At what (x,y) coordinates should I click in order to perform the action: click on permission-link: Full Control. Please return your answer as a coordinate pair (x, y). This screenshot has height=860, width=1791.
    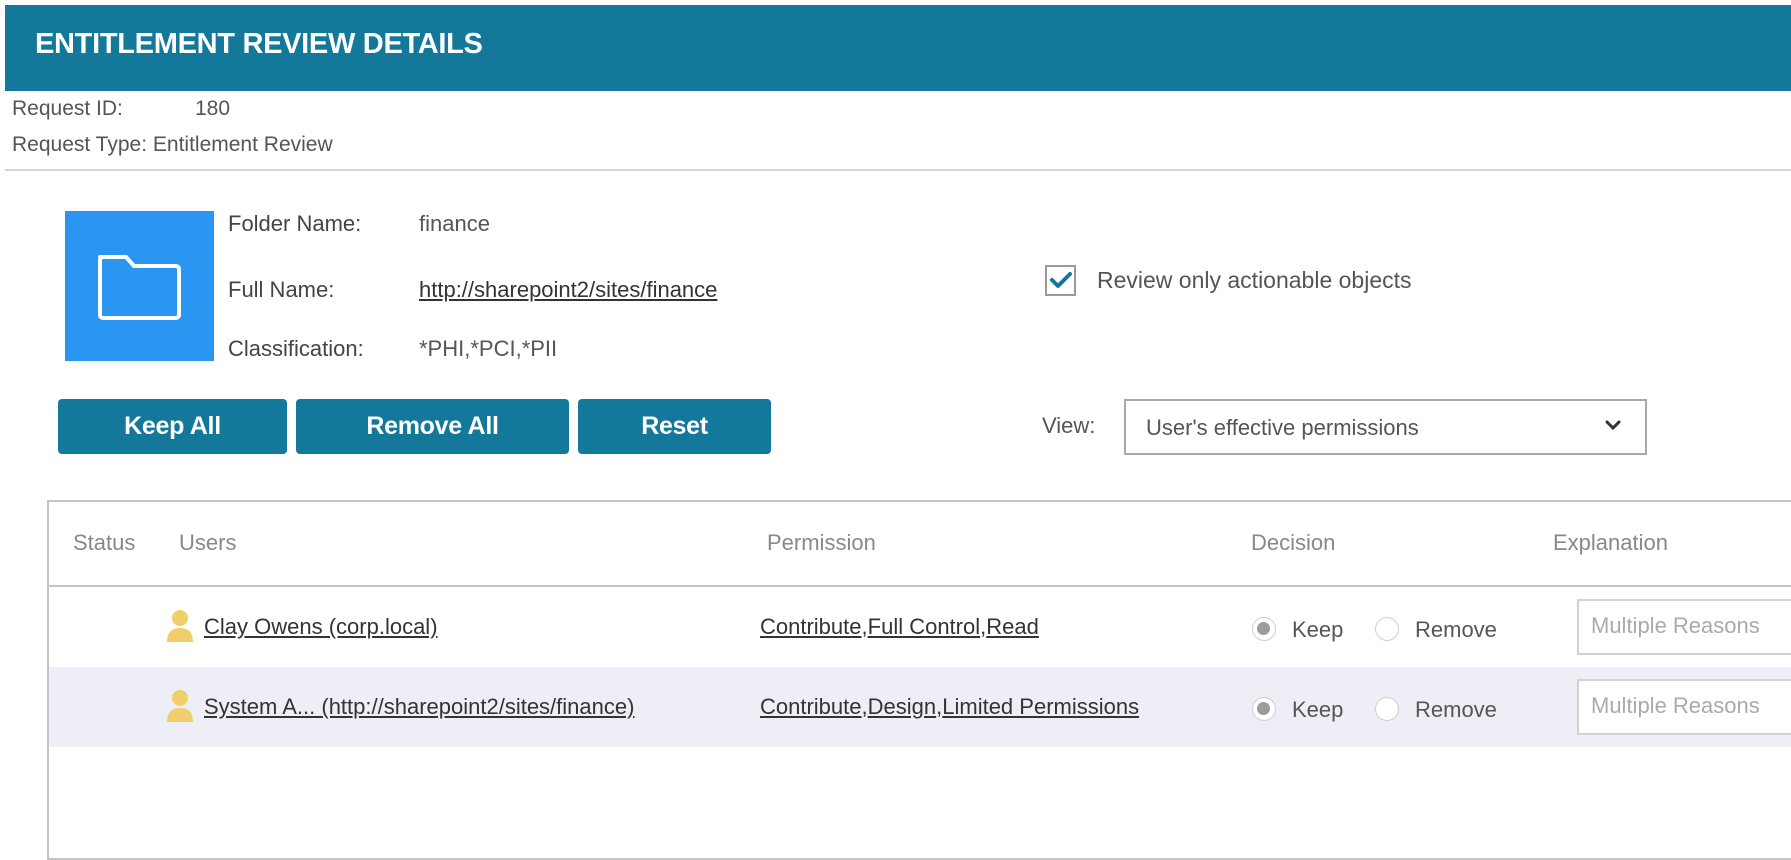
    Looking at the image, I should click on (924, 626).